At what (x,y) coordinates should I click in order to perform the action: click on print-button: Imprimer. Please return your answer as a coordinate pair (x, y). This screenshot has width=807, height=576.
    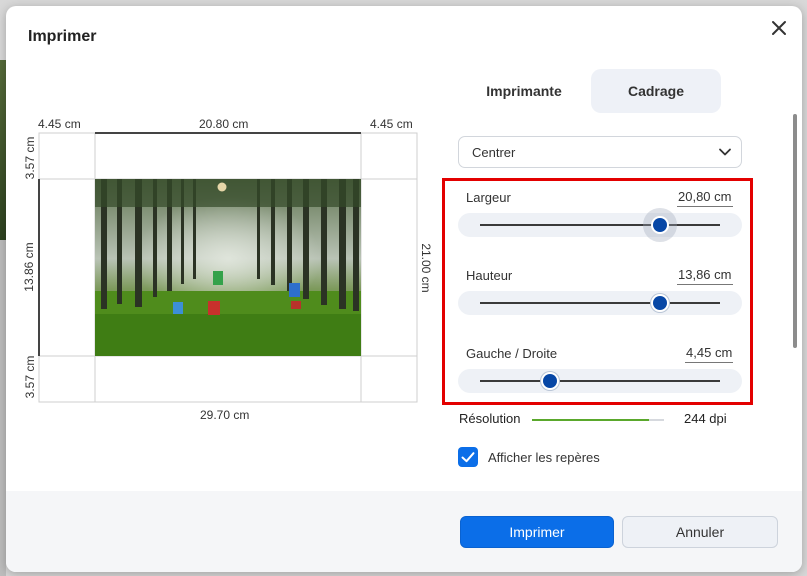
    Looking at the image, I should click on (537, 532).